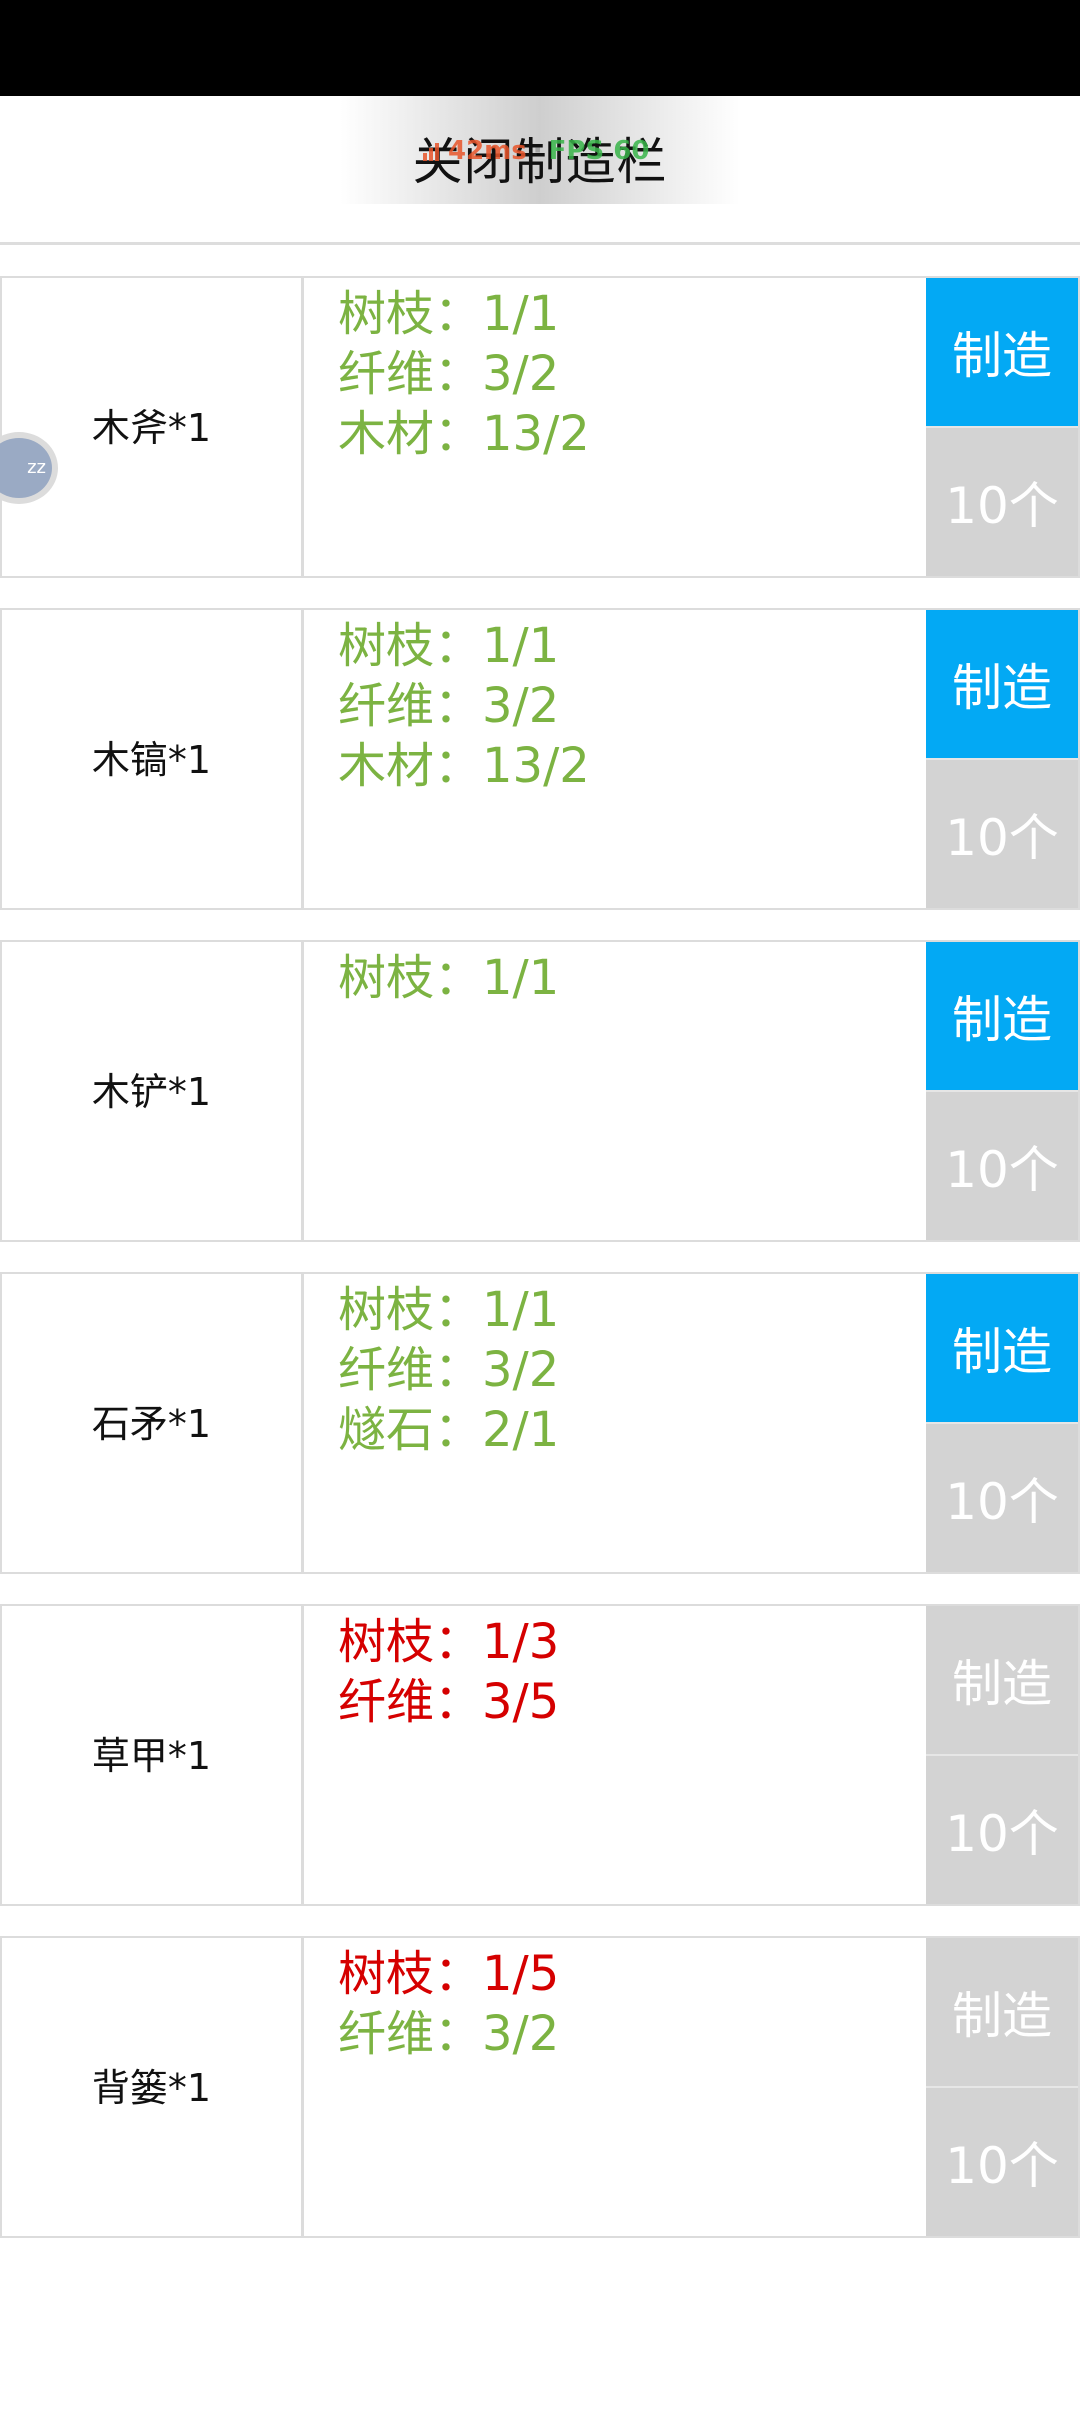 Image resolution: width=1080 pixels, height=2412 pixels. Describe the element at coordinates (449, 1702) in the screenshot. I see `material-requirement-missing: 纤维：3/5` at that location.